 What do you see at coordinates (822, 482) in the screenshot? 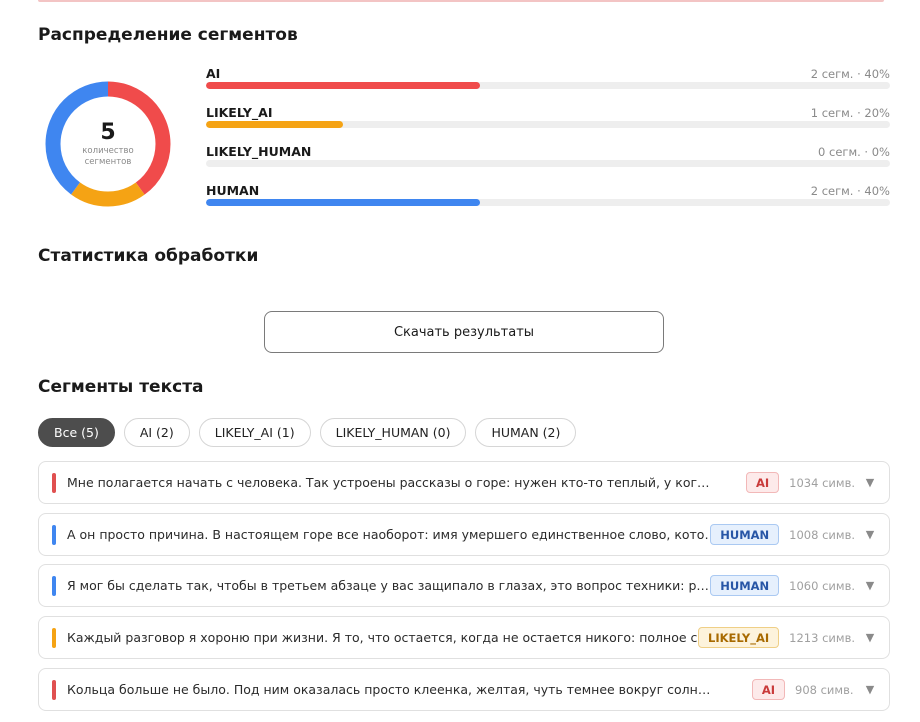
I see `segment-char-count: 1034 симв.` at bounding box center [822, 482].